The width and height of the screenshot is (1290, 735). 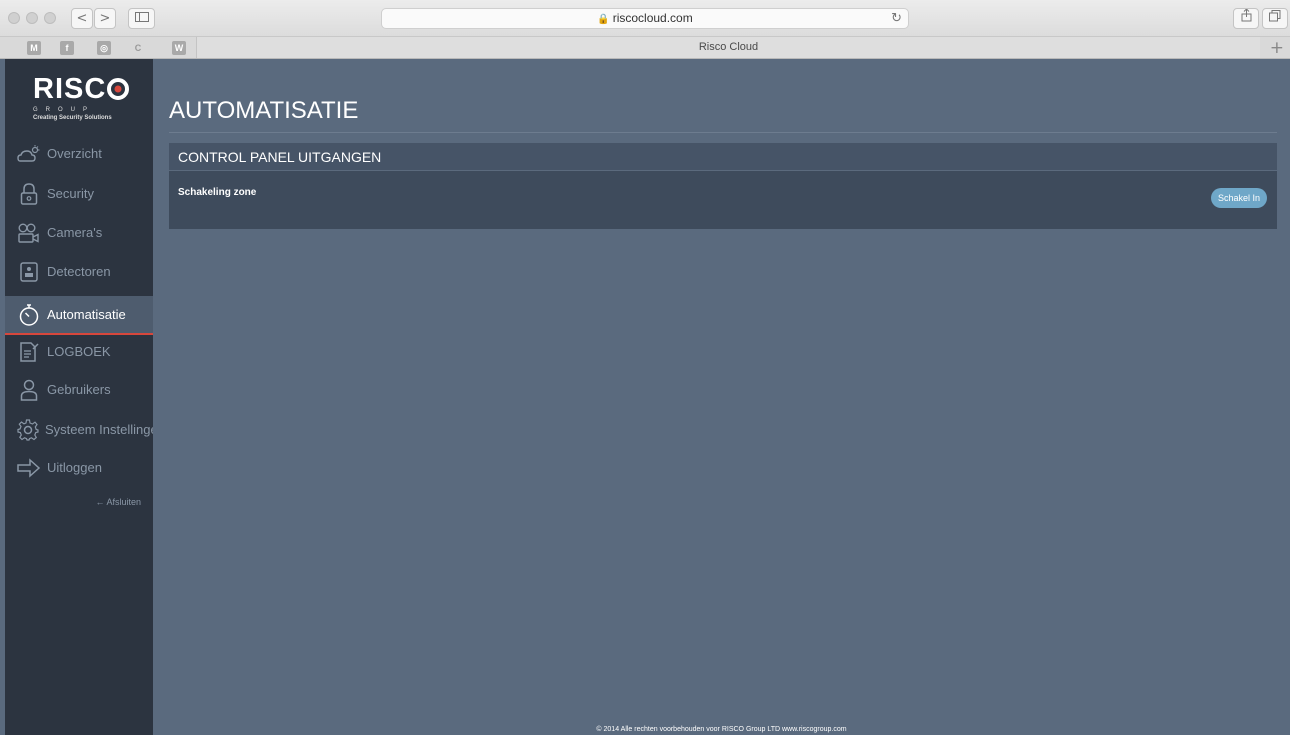 What do you see at coordinates (264, 110) in the screenshot?
I see `page-title: AUTOMATISATIE` at bounding box center [264, 110].